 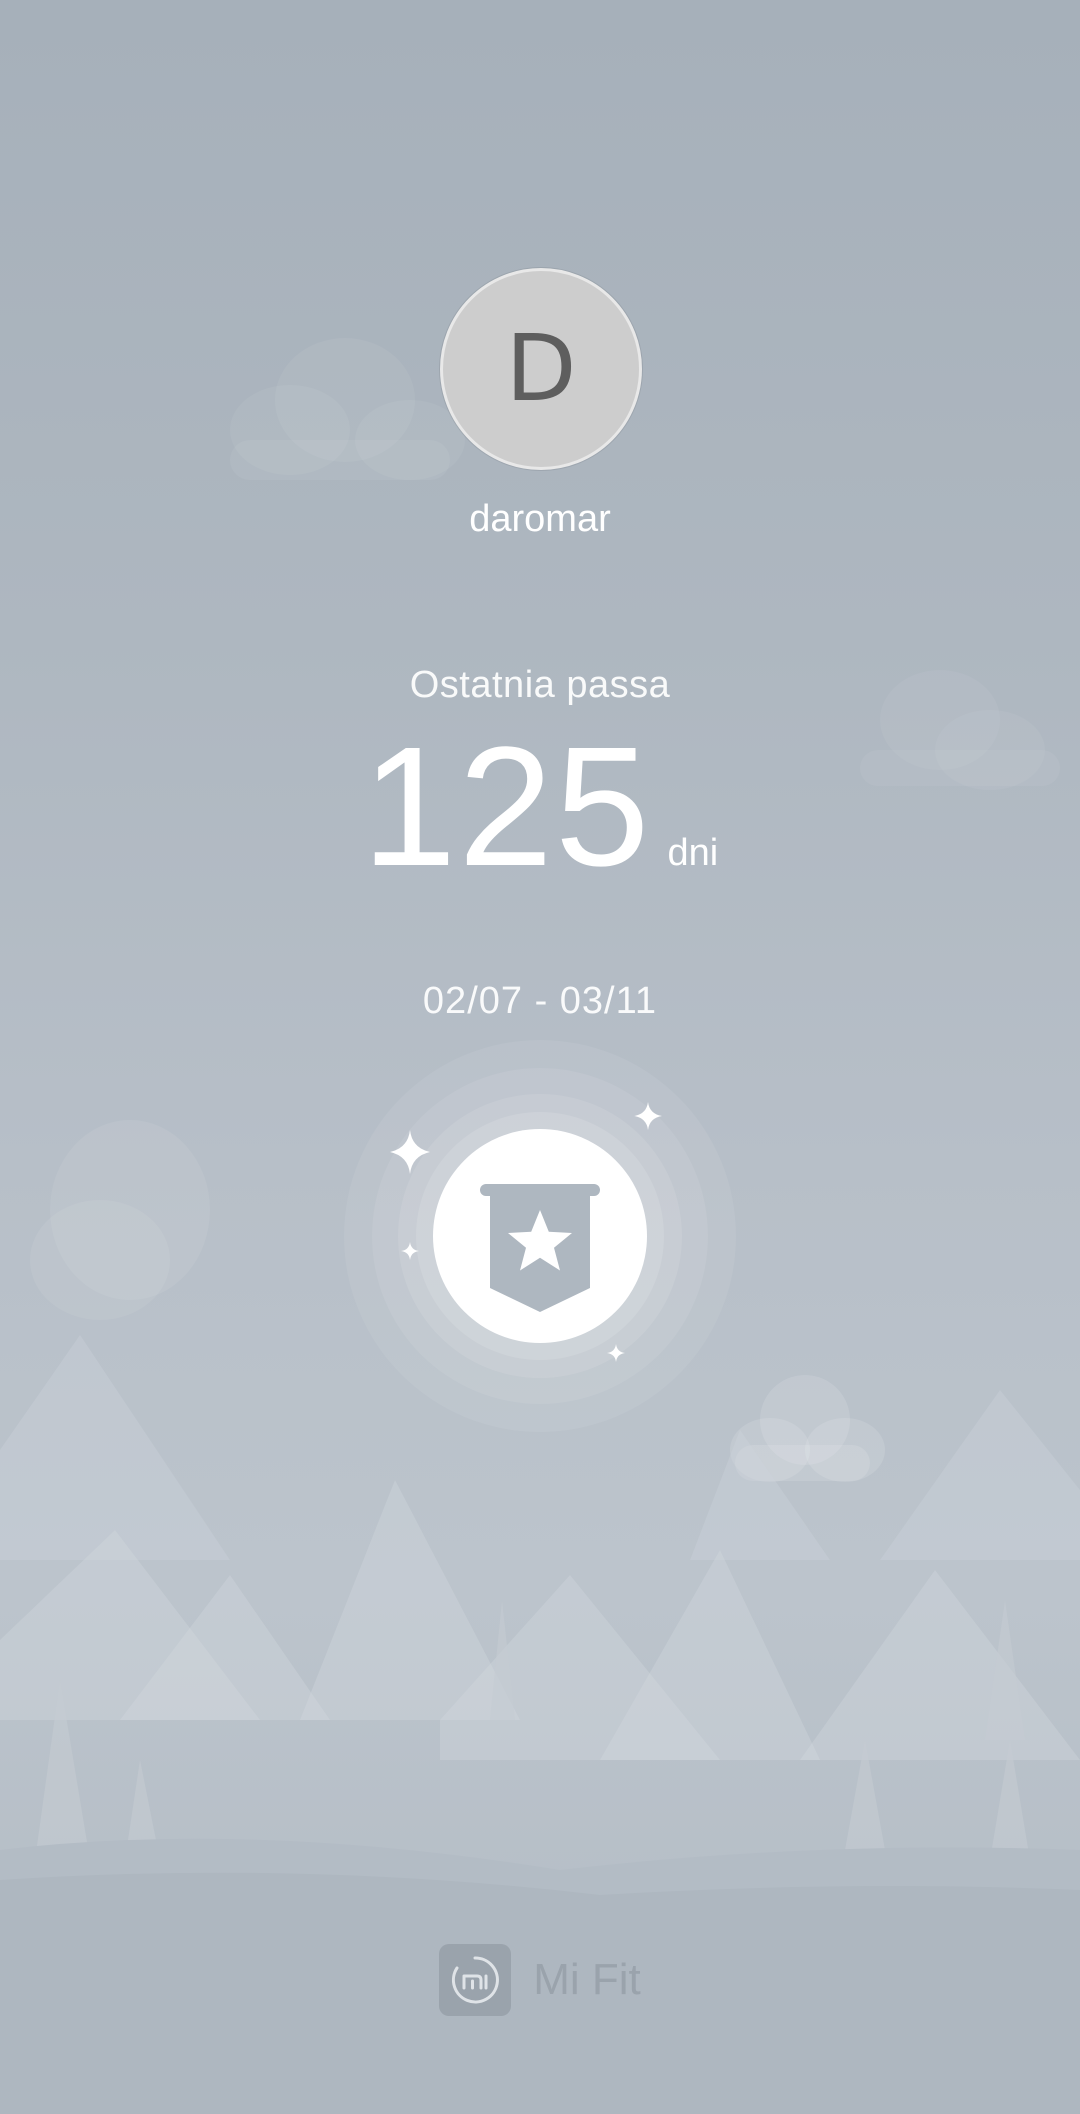 What do you see at coordinates (540, 519) in the screenshot?
I see `username: daromar` at bounding box center [540, 519].